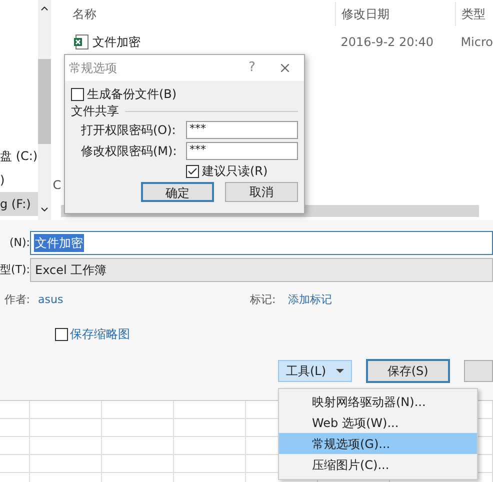  What do you see at coordinates (19, 180) in the screenshot?
I see `drive-item: )` at bounding box center [19, 180].